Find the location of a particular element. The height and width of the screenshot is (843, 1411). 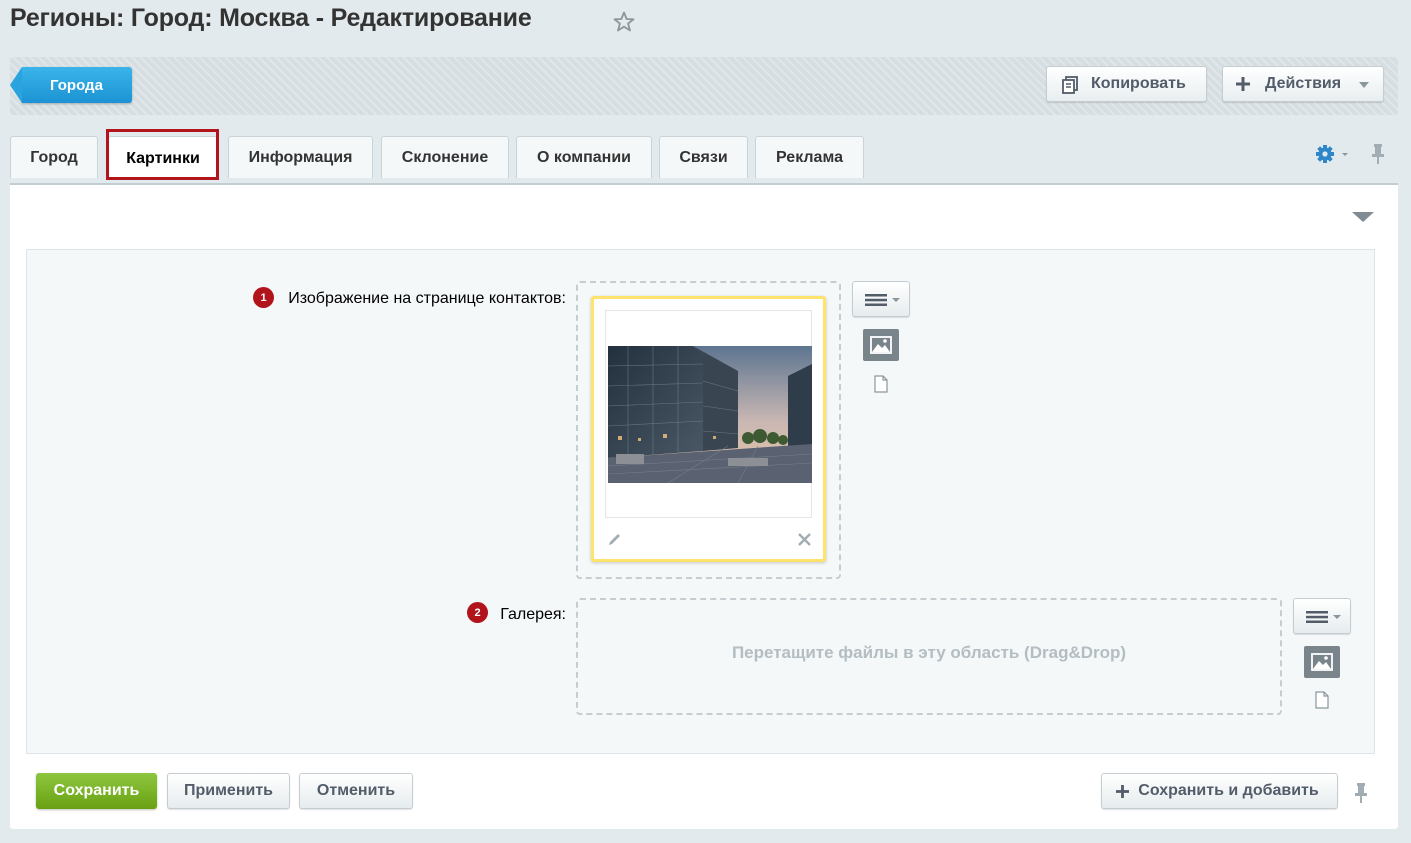

tab-label: Склонение is located at coordinates (445, 157).